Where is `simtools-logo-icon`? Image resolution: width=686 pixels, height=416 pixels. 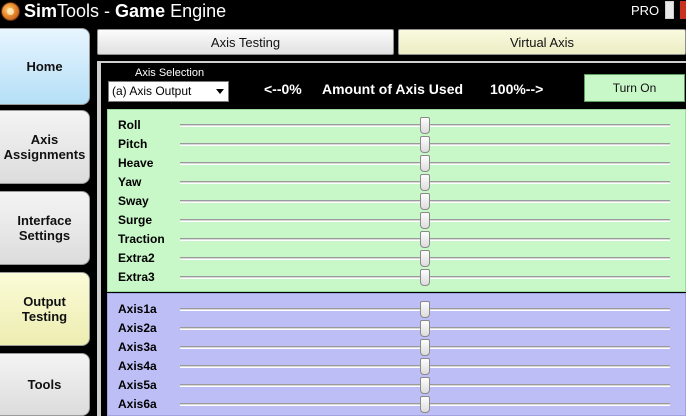
simtools-logo-icon is located at coordinates (10, 11).